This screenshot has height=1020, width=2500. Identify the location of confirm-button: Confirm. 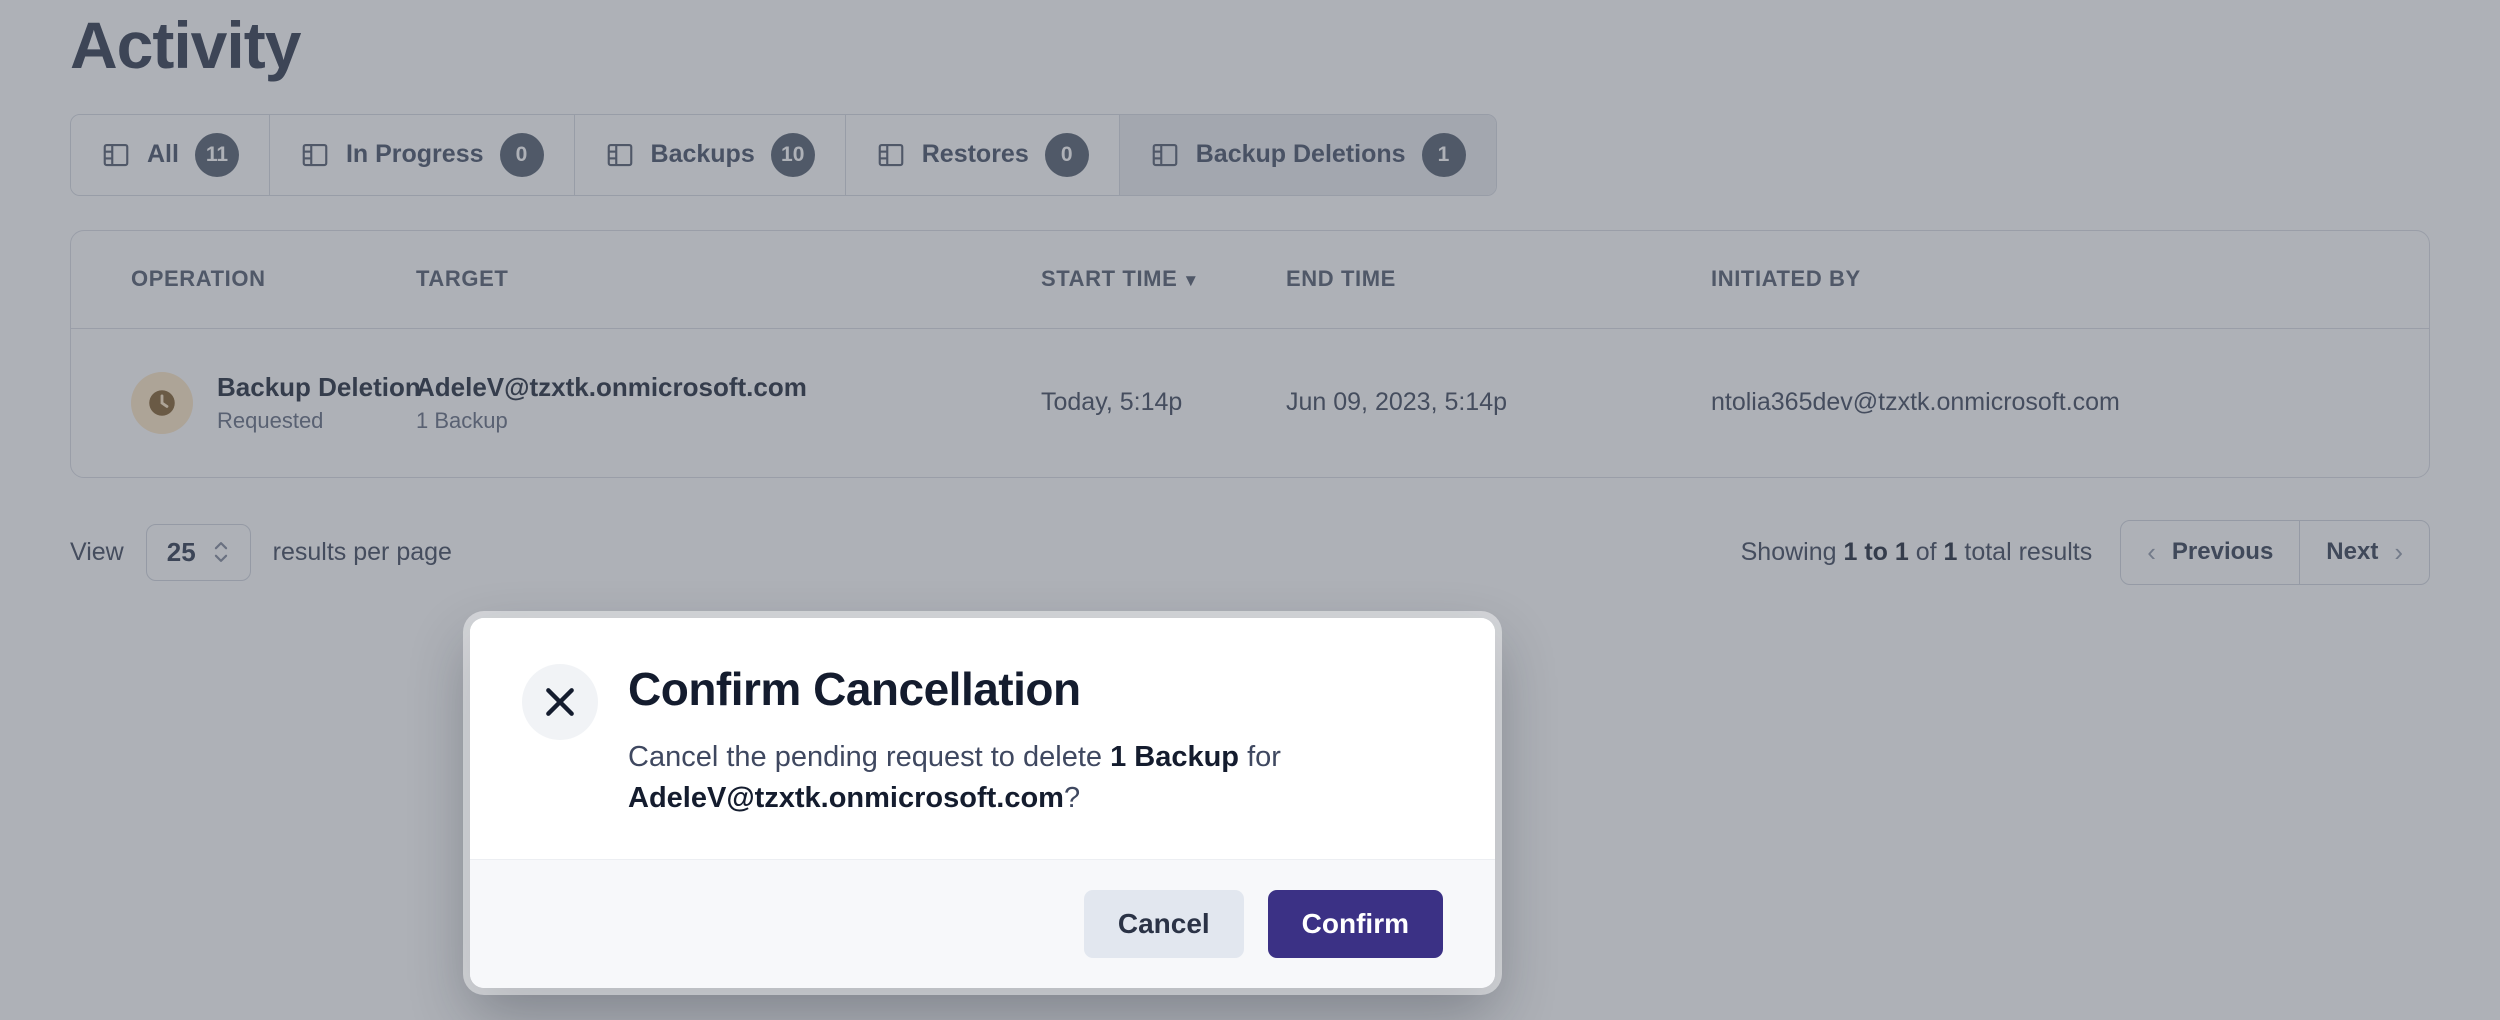
(1355, 923).